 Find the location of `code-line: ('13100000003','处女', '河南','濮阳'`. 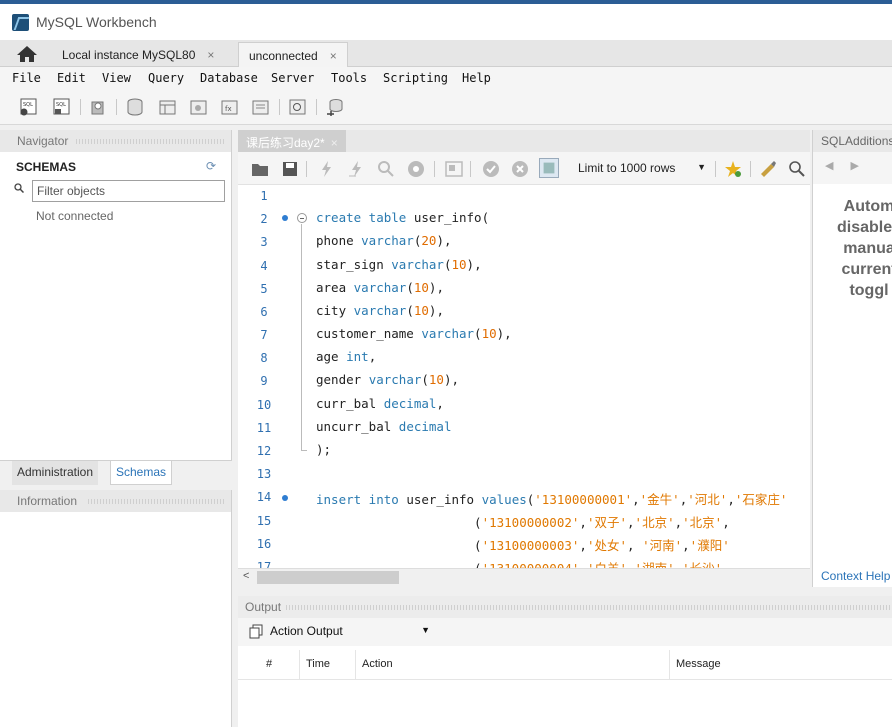

code-line: ('13100000003','处女', '河南','濮阳' is located at coordinates (523, 545).